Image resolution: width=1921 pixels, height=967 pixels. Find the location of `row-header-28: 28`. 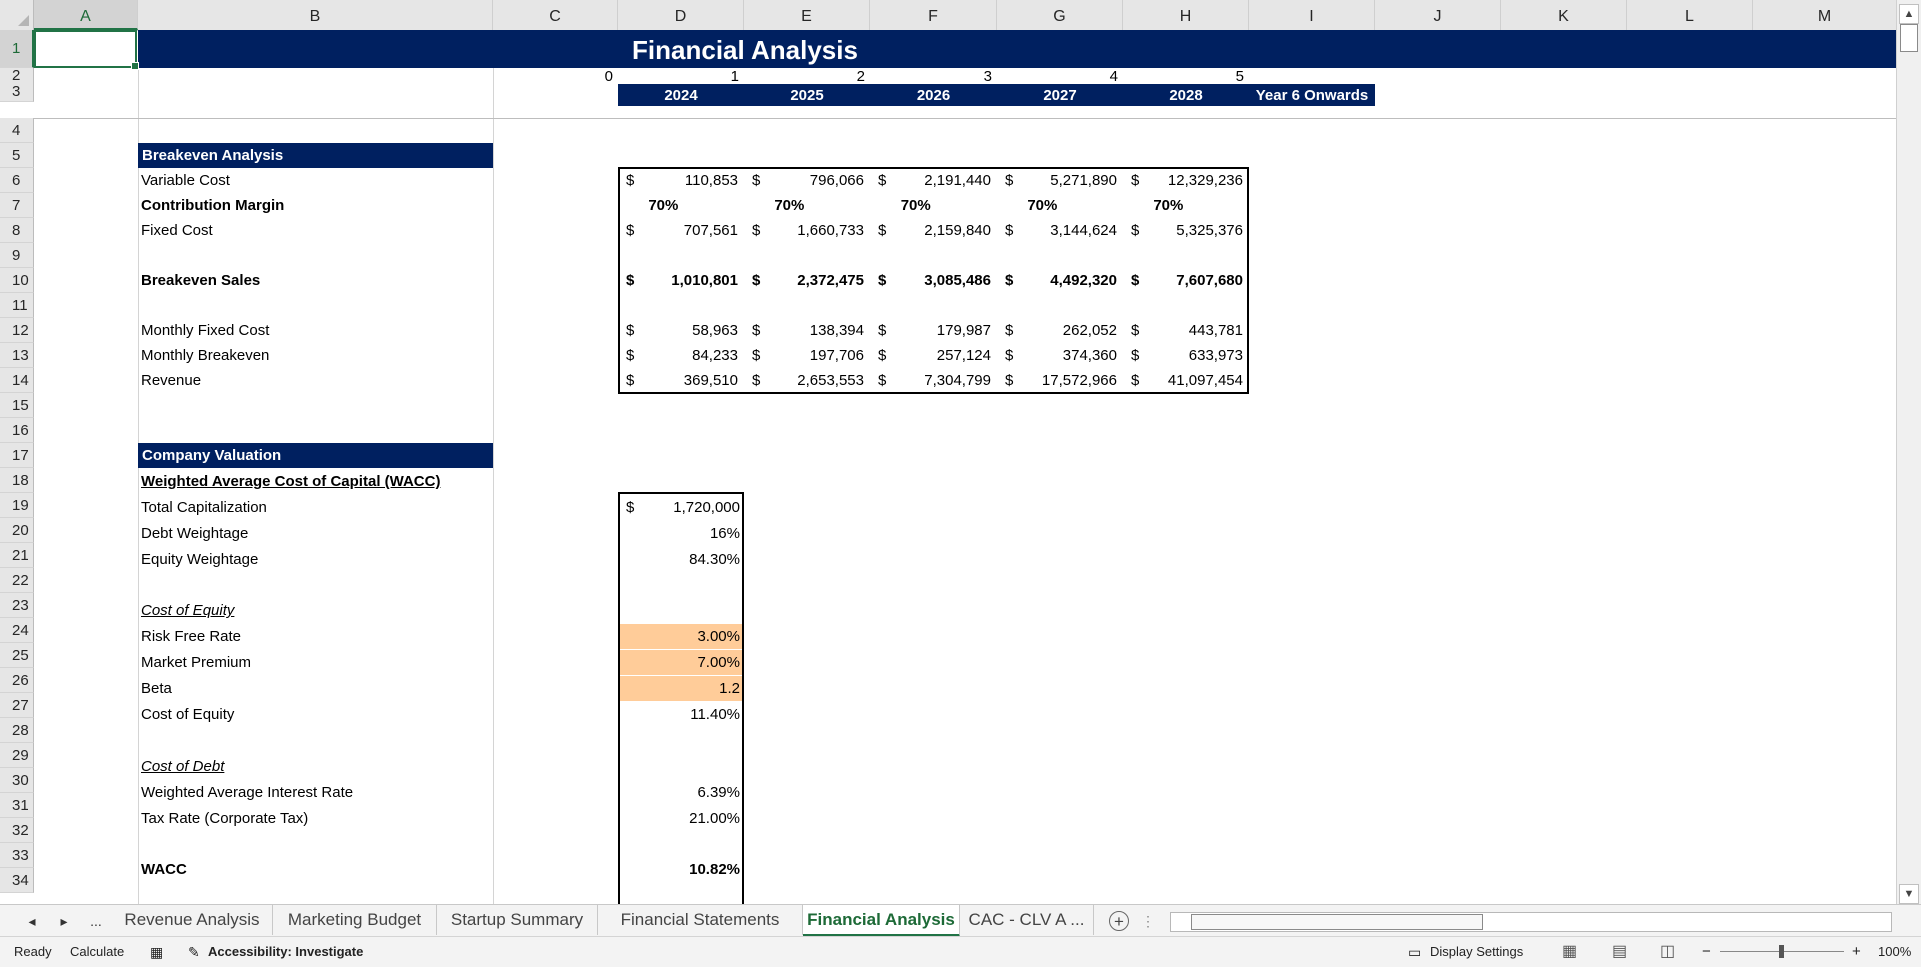

row-header-28: 28 is located at coordinates (17, 730).